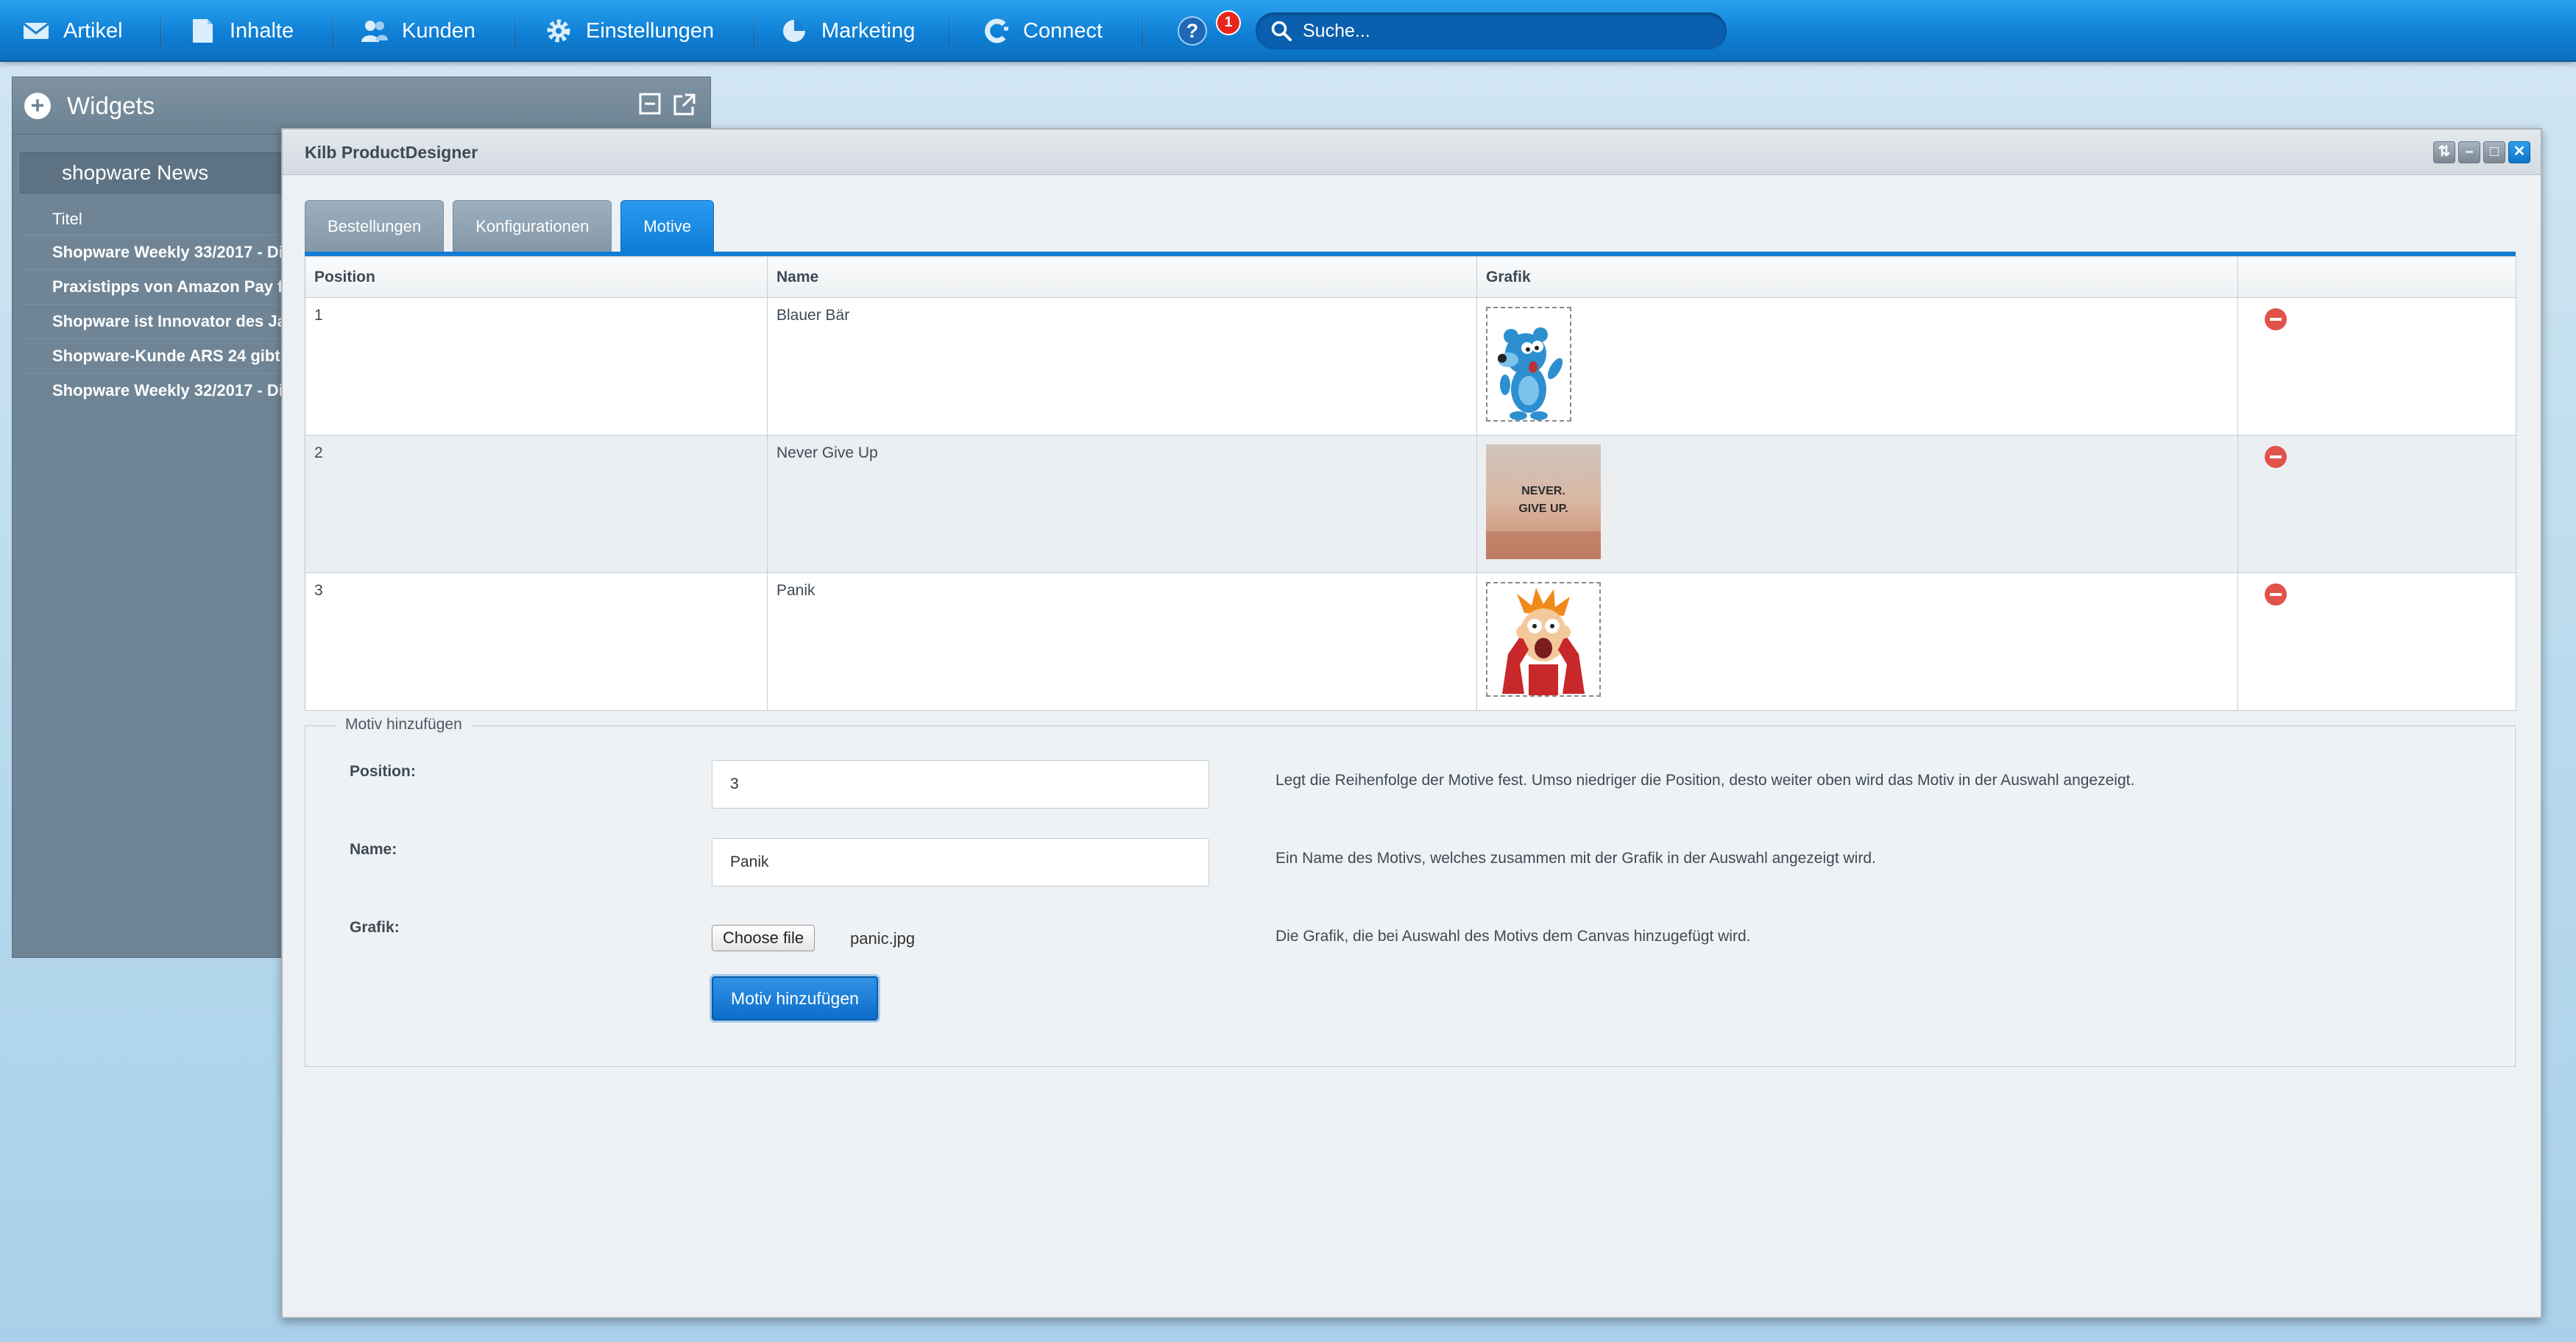 This screenshot has height=1342, width=2576. Describe the element at coordinates (1228, 23) in the screenshot. I see `notification-badge: 1` at that location.